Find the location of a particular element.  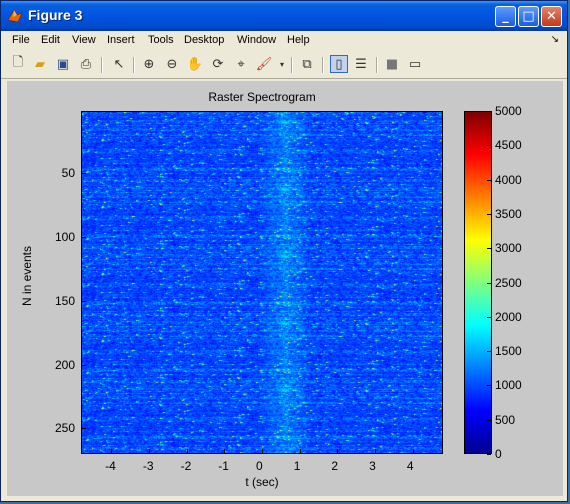

colorbar-tick-label: 2500 is located at coordinates (508, 282).